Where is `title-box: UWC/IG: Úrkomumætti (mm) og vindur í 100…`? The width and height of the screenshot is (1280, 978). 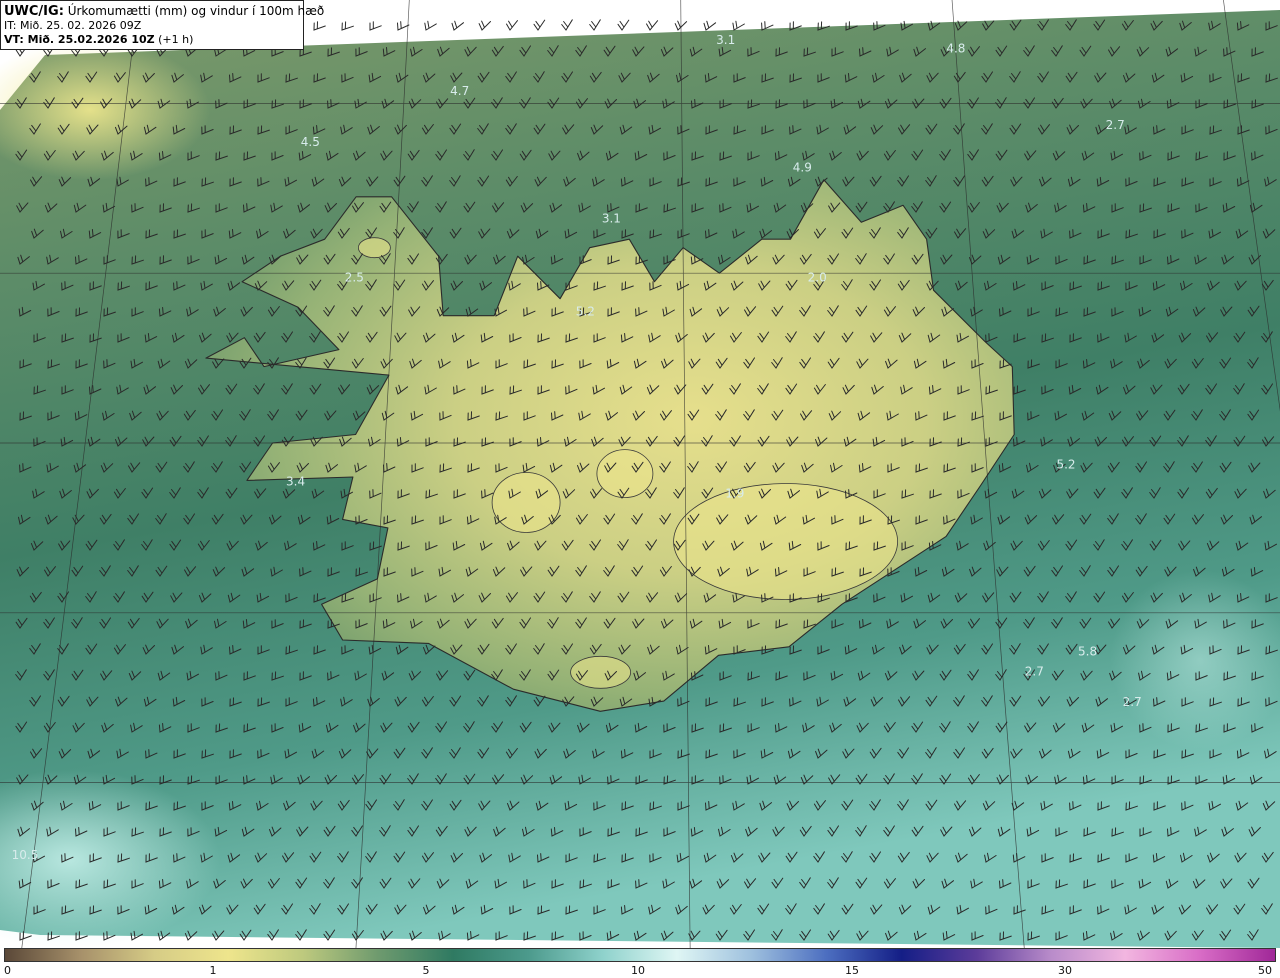
title-box: UWC/IG: Úrkomumætti (mm) og vindur í 100… is located at coordinates (162, 25).